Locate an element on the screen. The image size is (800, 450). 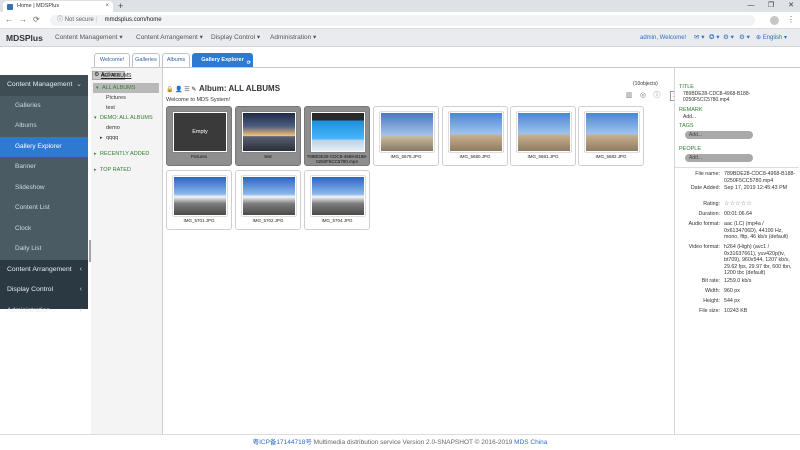
people-label: PEOPLE is located at coordinates (690, 149).